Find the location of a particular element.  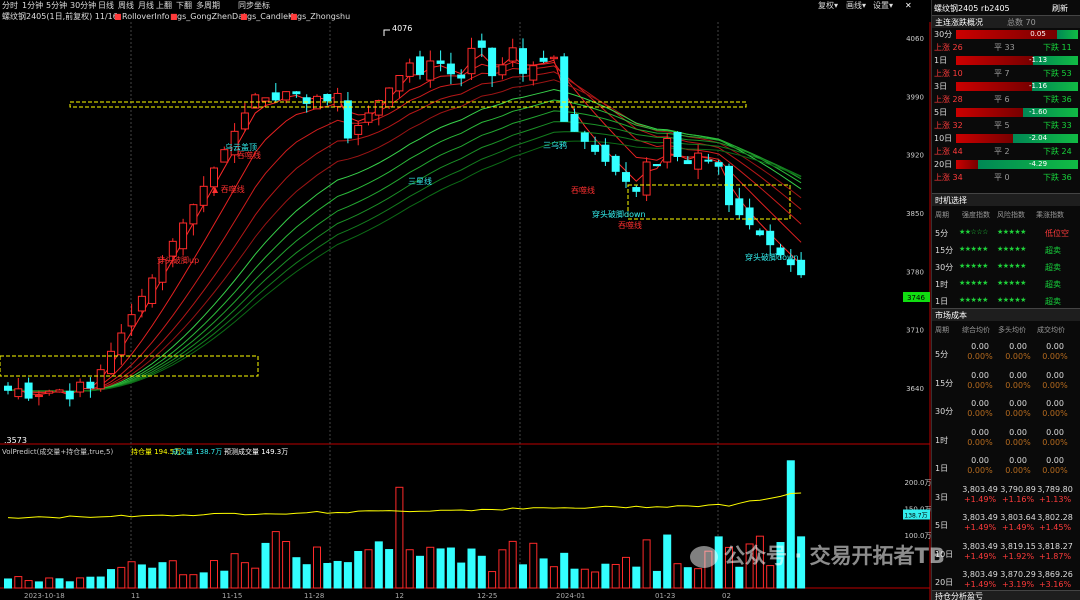

signal-label: 超卖 is located at coordinates (1053, 250).